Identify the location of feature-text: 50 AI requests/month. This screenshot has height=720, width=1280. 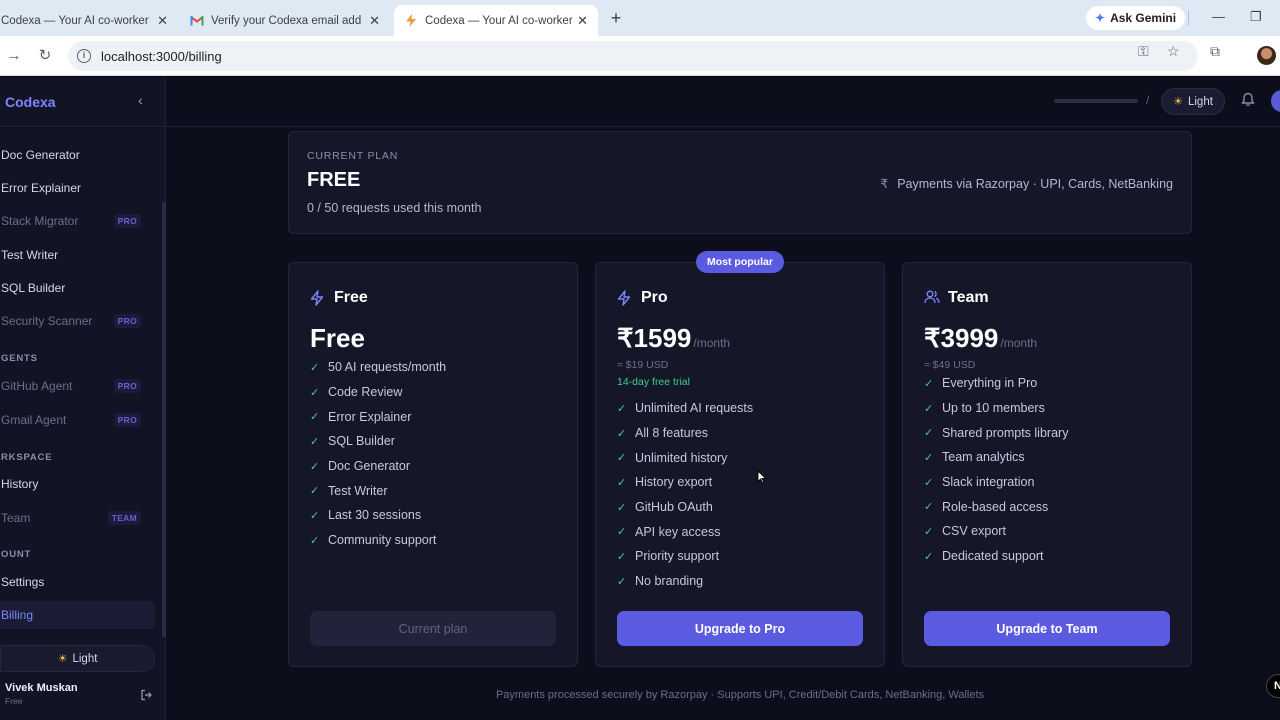
(387, 367).